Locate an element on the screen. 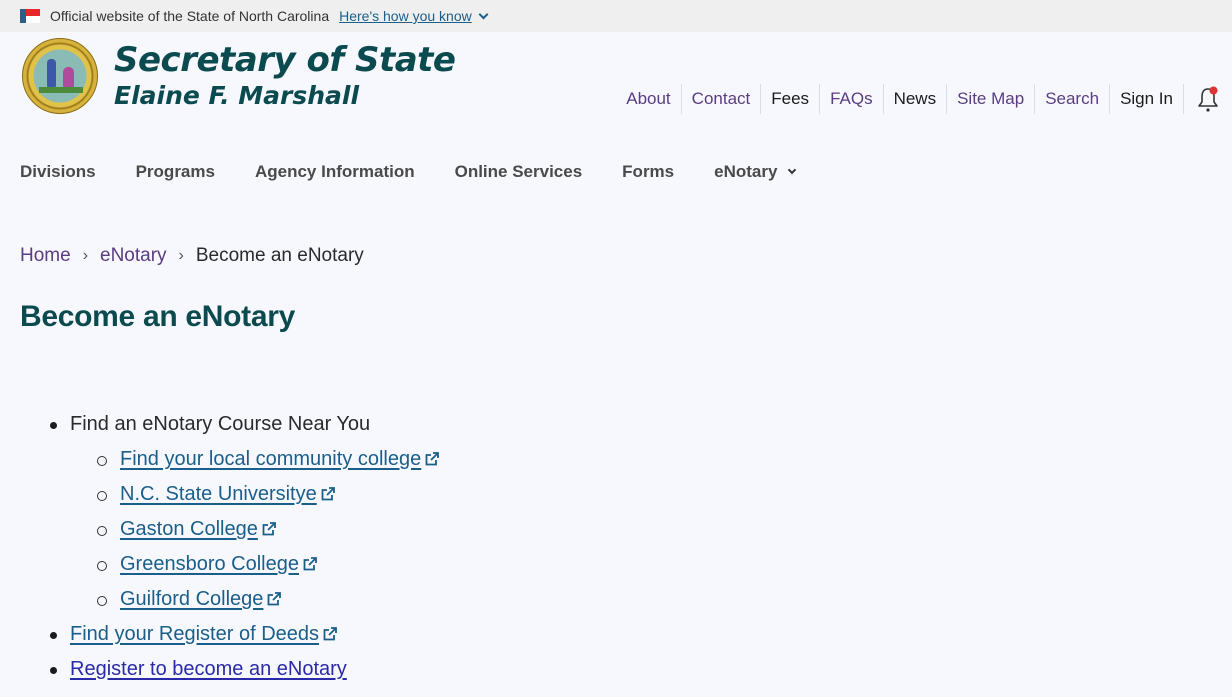 This screenshot has height=697, width=1232. link-greensboro-college: Greensboro College is located at coordinates (209, 564).